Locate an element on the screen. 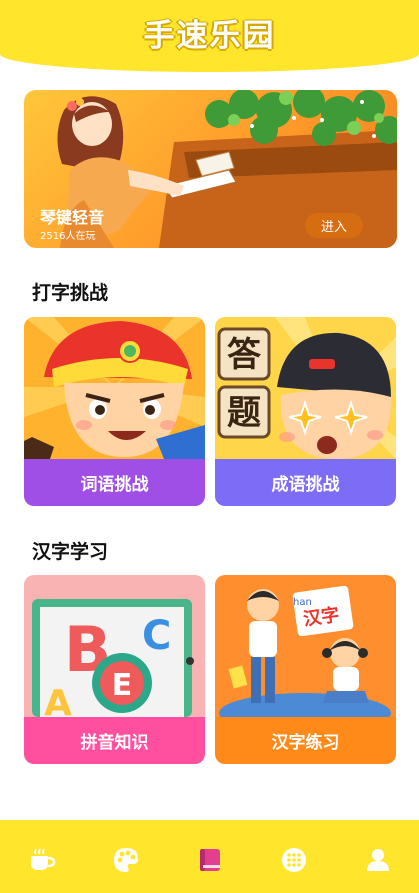  tab-profile is located at coordinates (378, 860).